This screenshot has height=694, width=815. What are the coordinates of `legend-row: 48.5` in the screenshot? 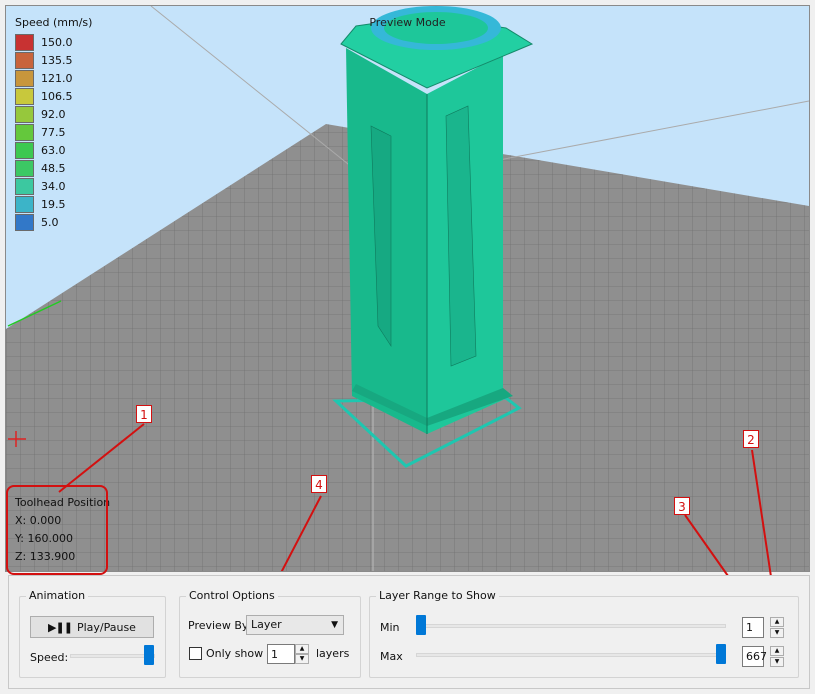 It's located at (53, 168).